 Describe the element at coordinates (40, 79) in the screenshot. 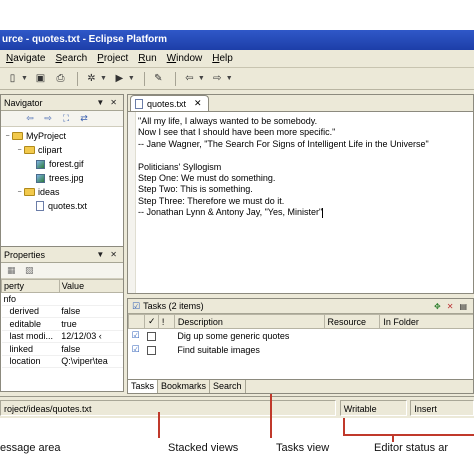

I see `save-icon: ▣` at that location.